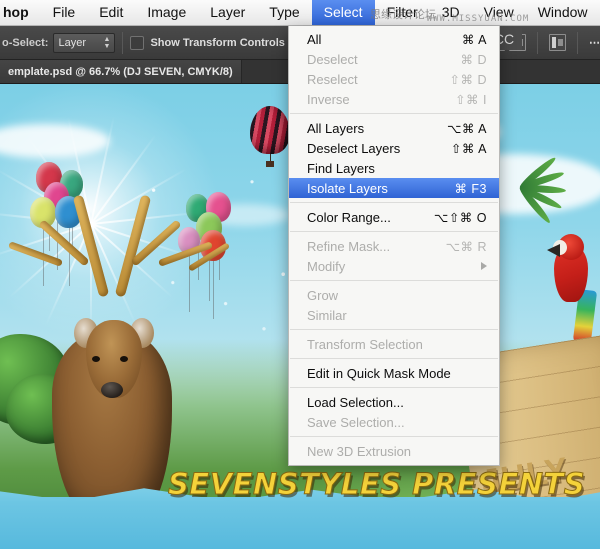 This screenshot has width=600, height=549. What do you see at coordinates (365, 344) in the screenshot?
I see `menu-item-label: Transform Selection` at bounding box center [365, 344].